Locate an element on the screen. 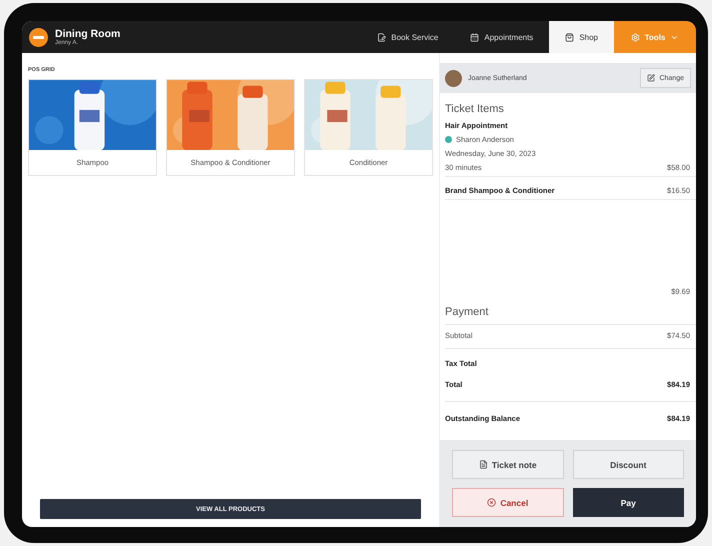 The image size is (712, 546). nav-tab: Shop is located at coordinates (581, 37).